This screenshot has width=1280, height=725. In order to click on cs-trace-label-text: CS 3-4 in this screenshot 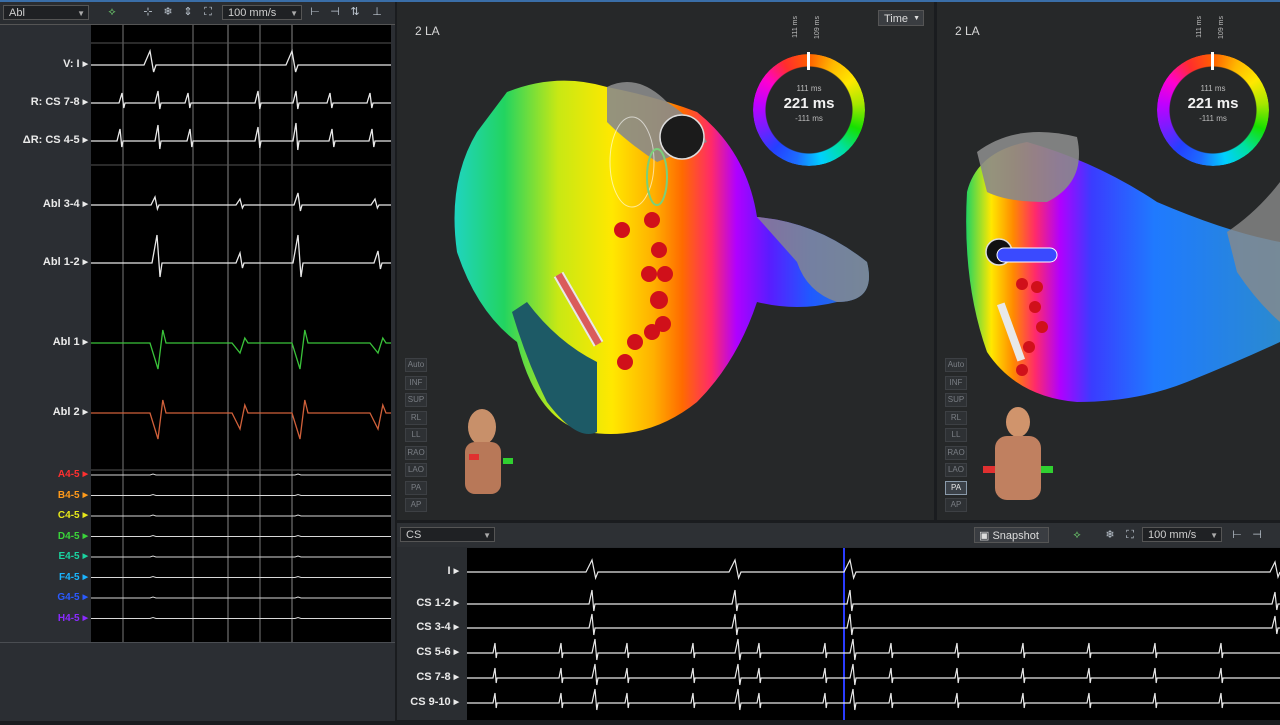, I will do `click(433, 627)`.